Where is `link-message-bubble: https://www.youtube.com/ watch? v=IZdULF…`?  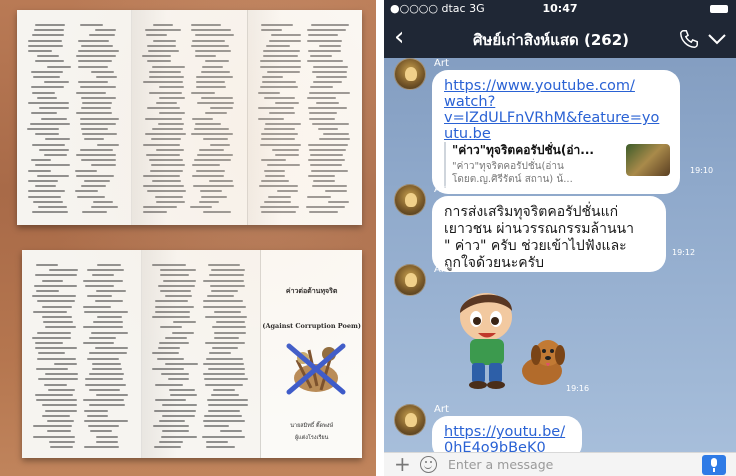 link-message-bubble: https://www.youtube.com/ watch? v=IZdULF… is located at coordinates (556, 132).